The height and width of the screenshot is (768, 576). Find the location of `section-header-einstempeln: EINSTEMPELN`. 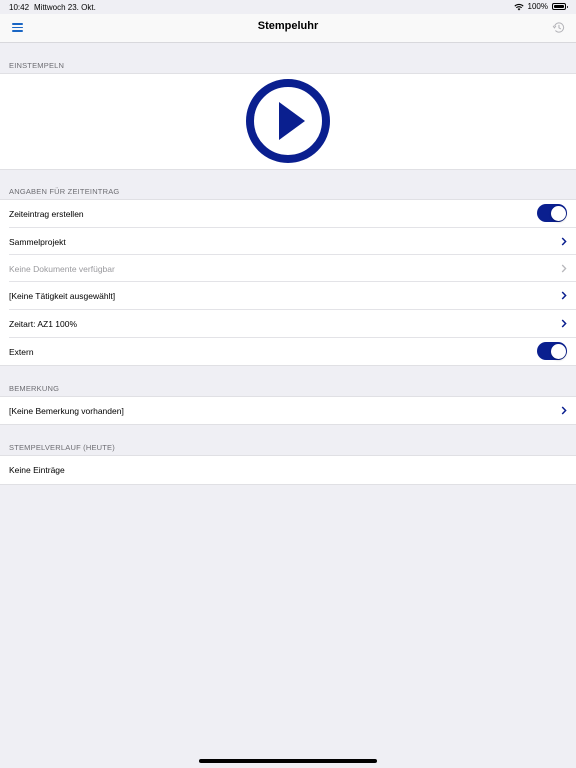

section-header-einstempeln: EINSTEMPELN is located at coordinates (37, 65).